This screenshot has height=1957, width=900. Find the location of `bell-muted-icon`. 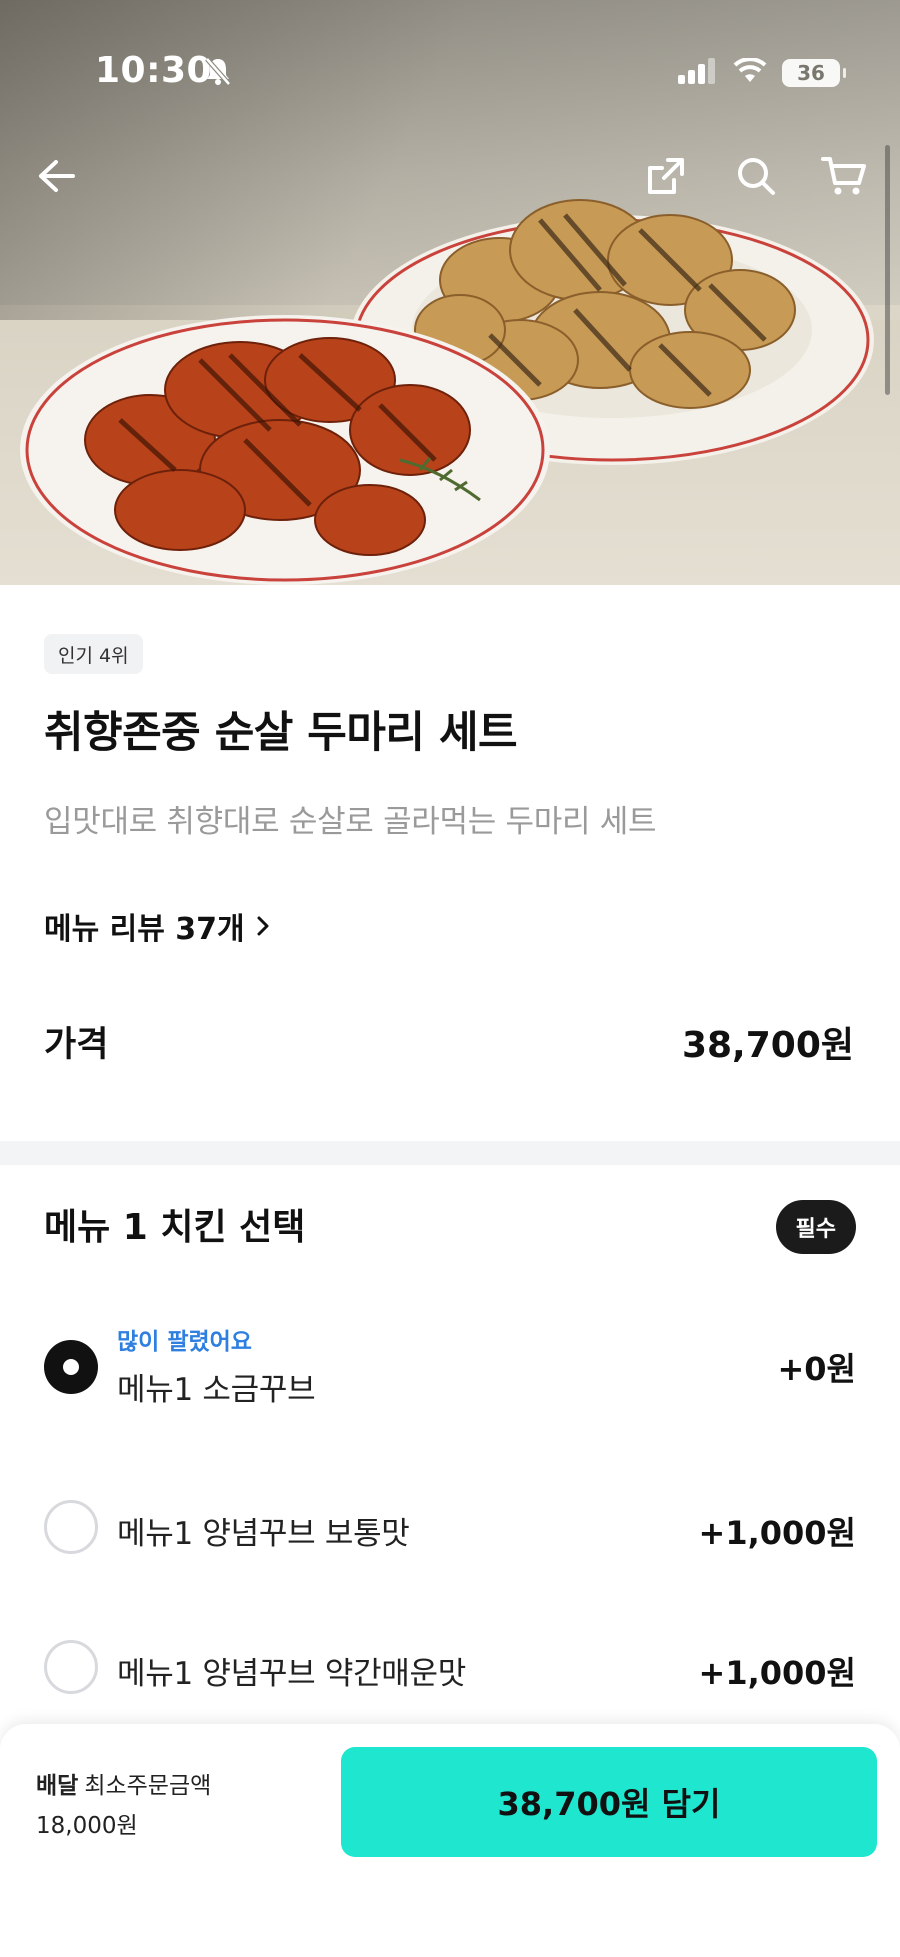

bell-muted-icon is located at coordinates (218, 73).